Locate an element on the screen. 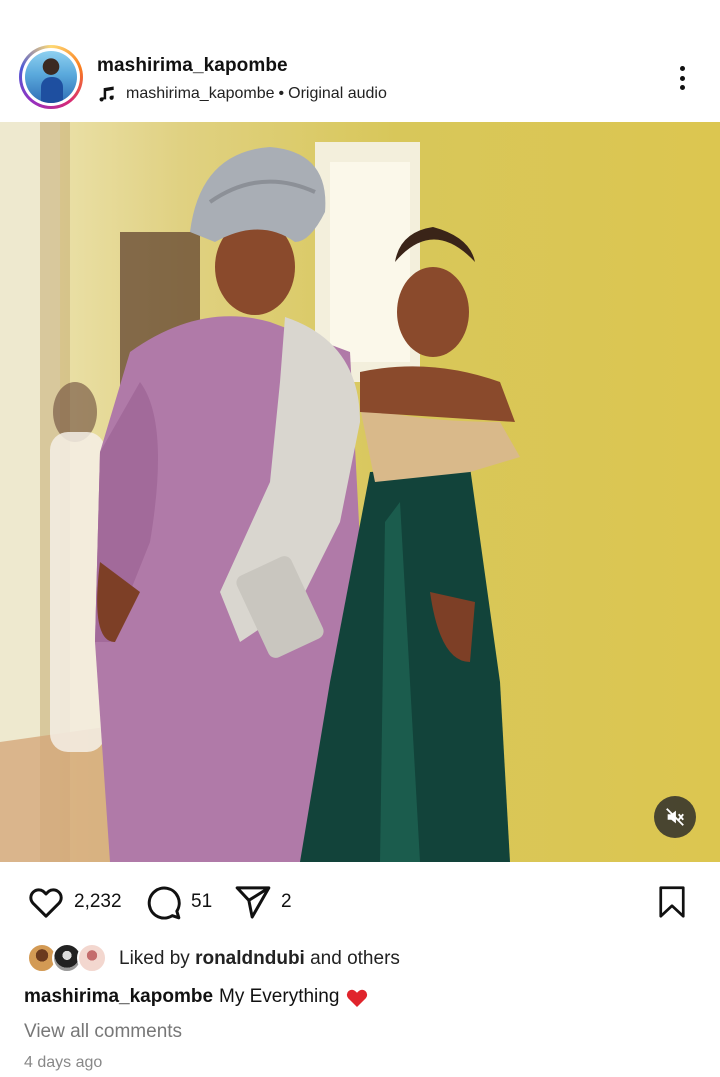 The height and width of the screenshot is (1077, 720). comment-bubble-icon is located at coordinates (164, 903).